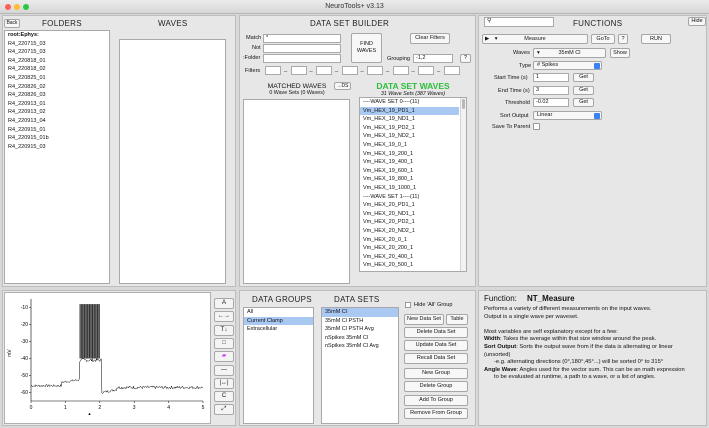 The width and height of the screenshot is (709, 428). What do you see at coordinates (366, 48) in the screenshot?
I see `find-waves-button: FIND WAVES` at bounding box center [366, 48].